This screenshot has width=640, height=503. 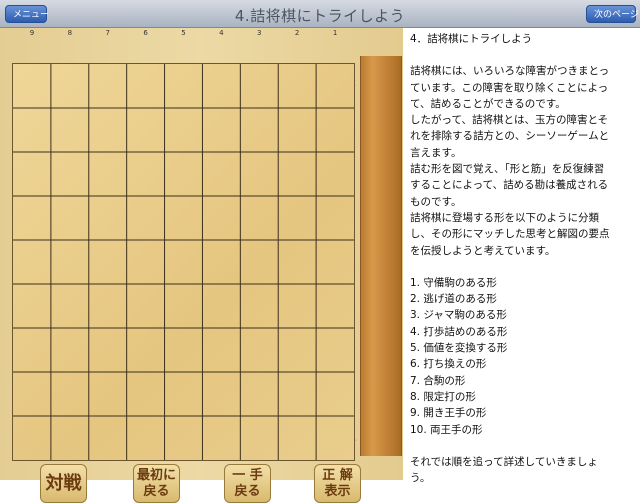 What do you see at coordinates (436, 201) in the screenshot?
I see `paragraph-line: ものです。` at bounding box center [436, 201].